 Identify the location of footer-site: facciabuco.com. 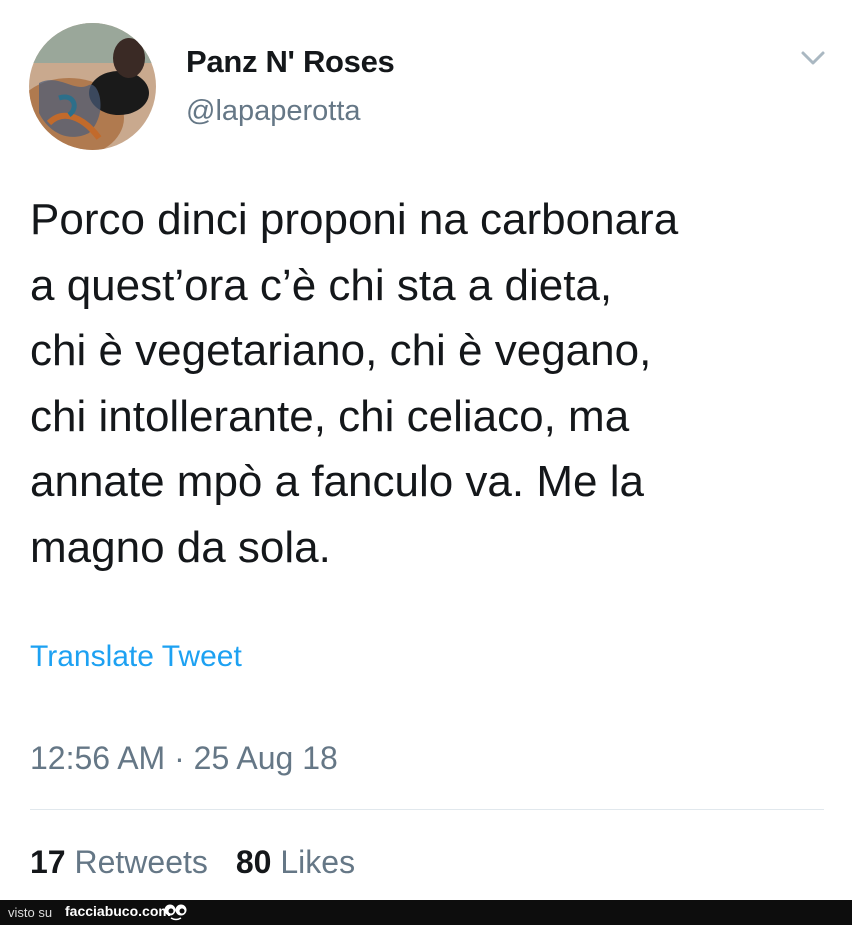
(118, 911).